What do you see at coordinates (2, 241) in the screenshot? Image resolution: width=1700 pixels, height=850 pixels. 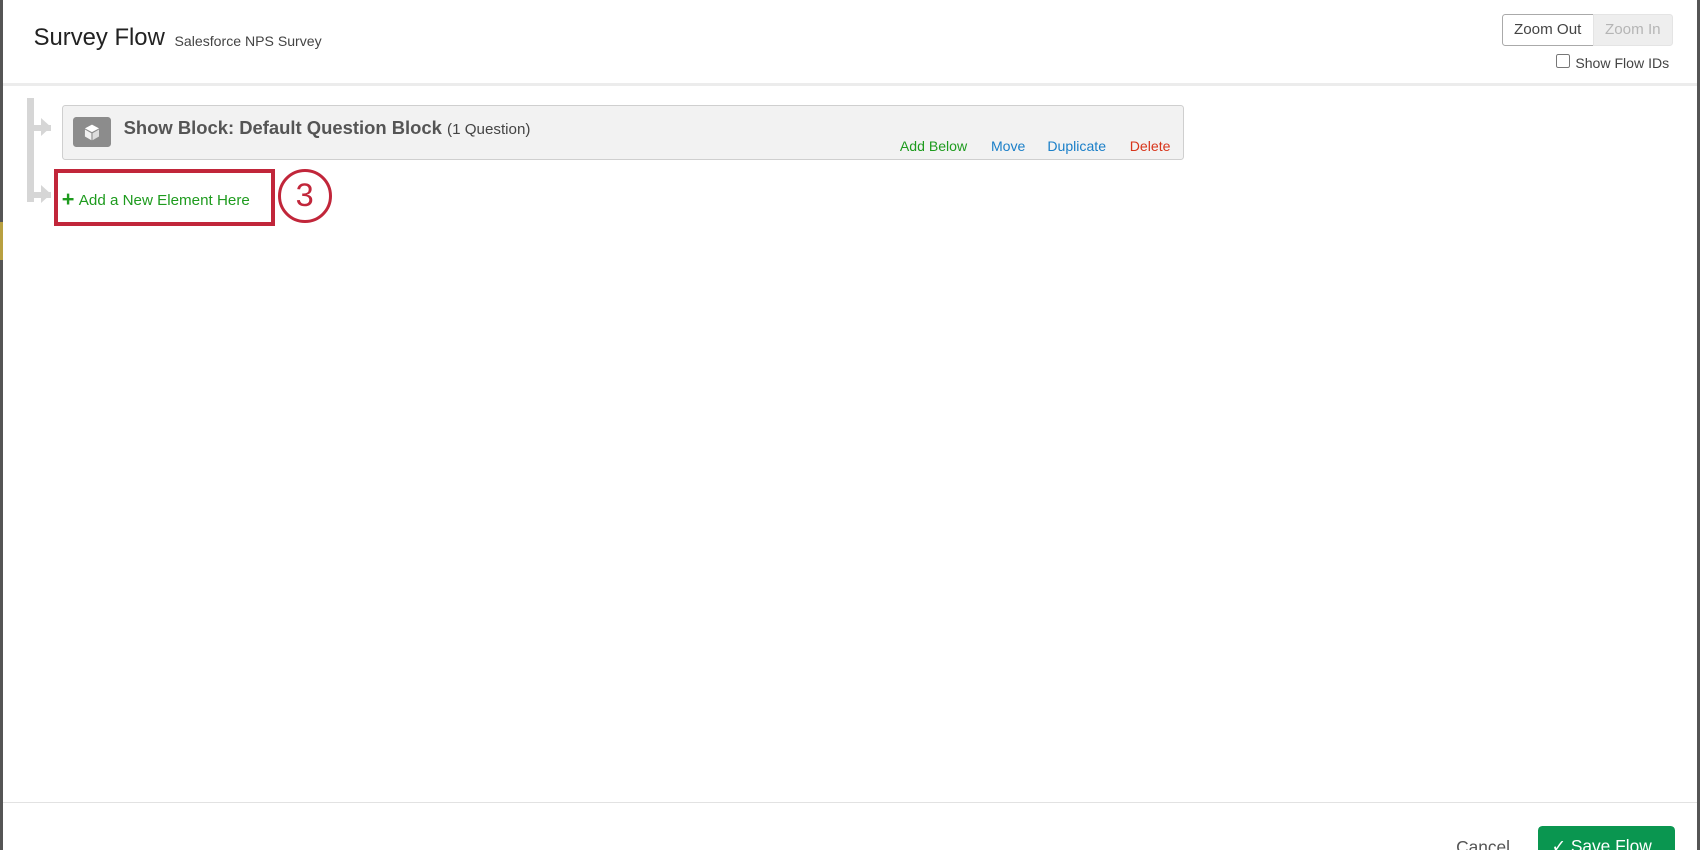 I see `background-peek` at bounding box center [2, 241].